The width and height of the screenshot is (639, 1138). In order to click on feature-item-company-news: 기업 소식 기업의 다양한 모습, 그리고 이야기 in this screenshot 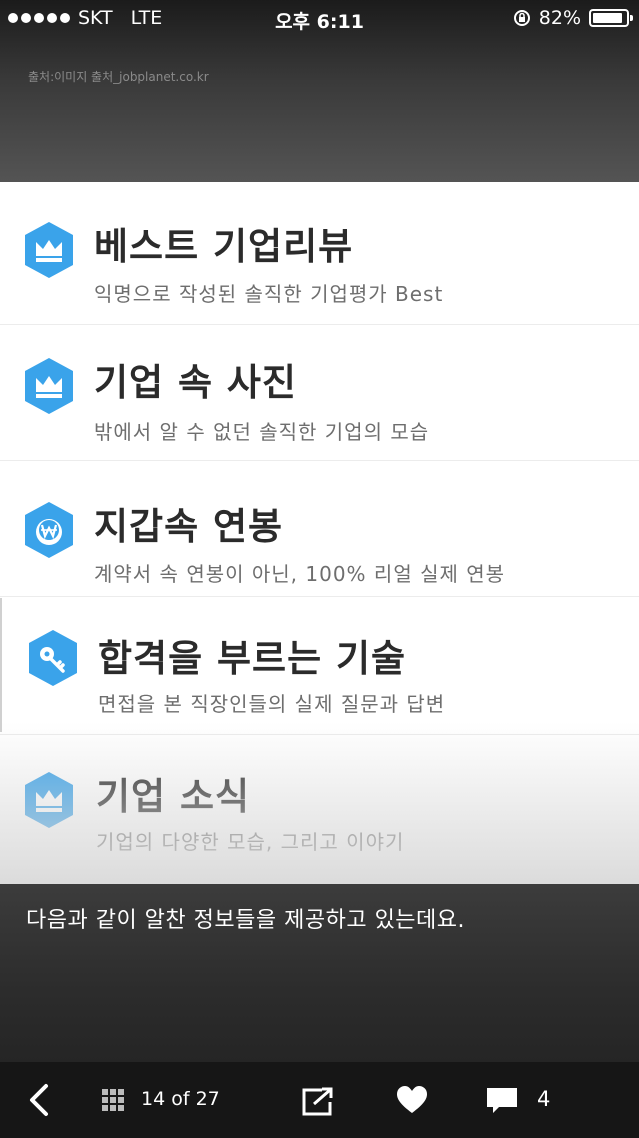, I will do `click(319, 804)`.